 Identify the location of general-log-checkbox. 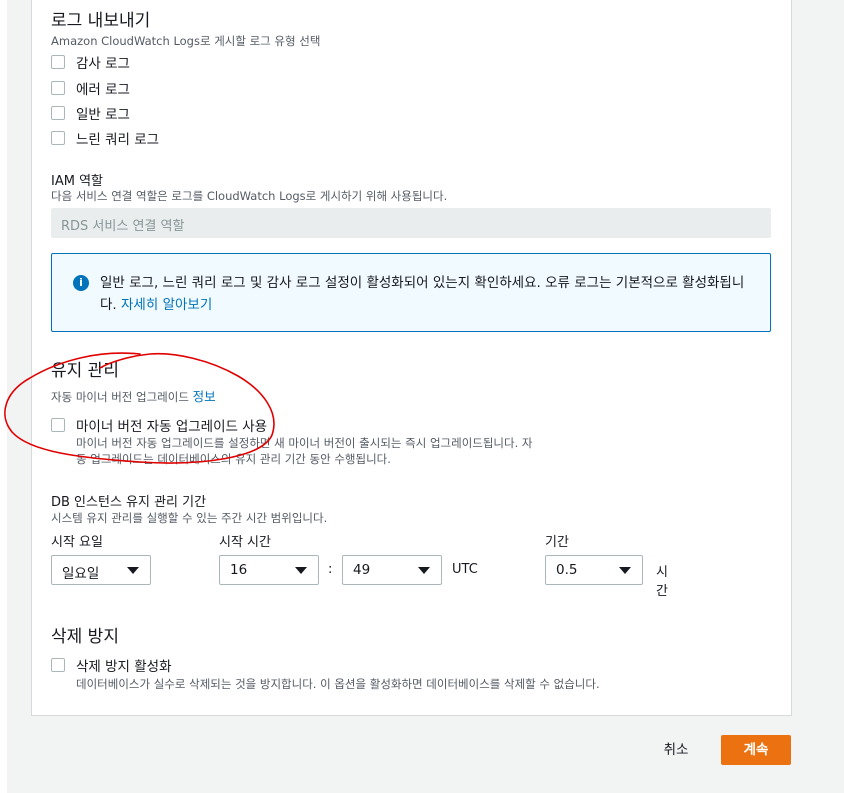
(58, 113).